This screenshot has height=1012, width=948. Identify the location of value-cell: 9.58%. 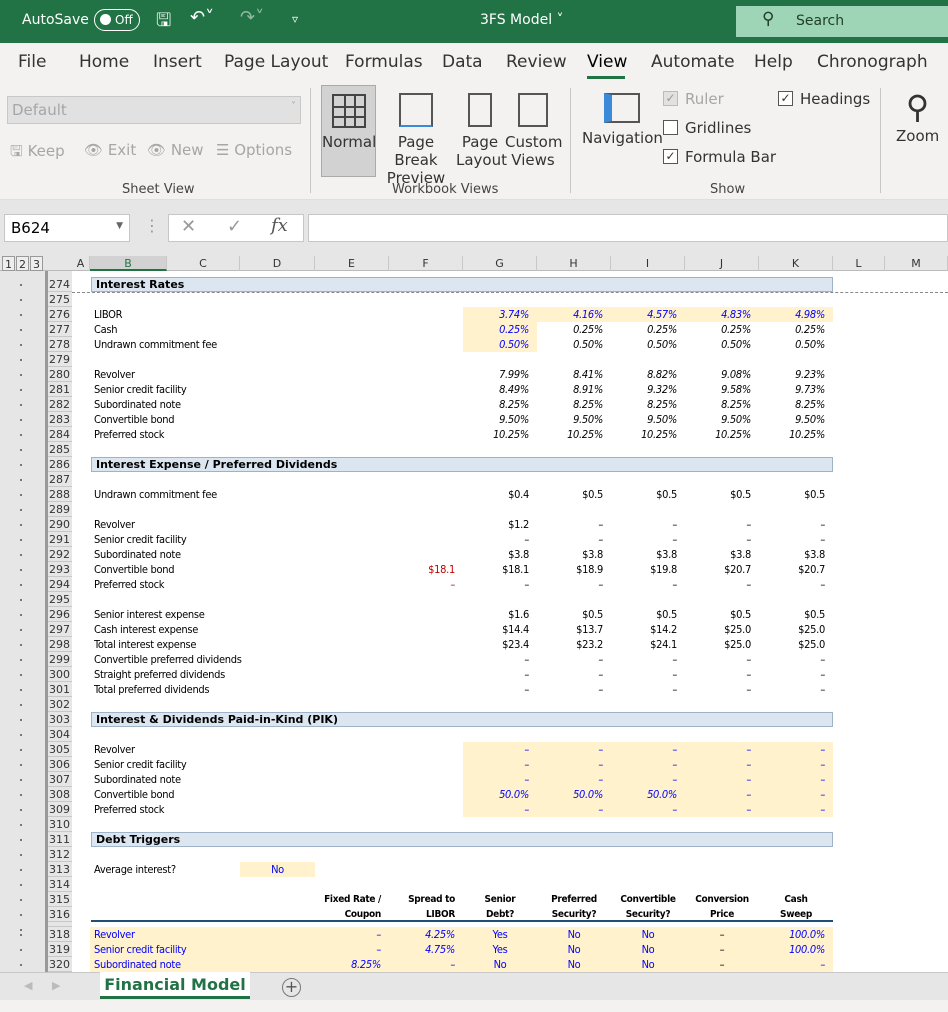
(722, 389).